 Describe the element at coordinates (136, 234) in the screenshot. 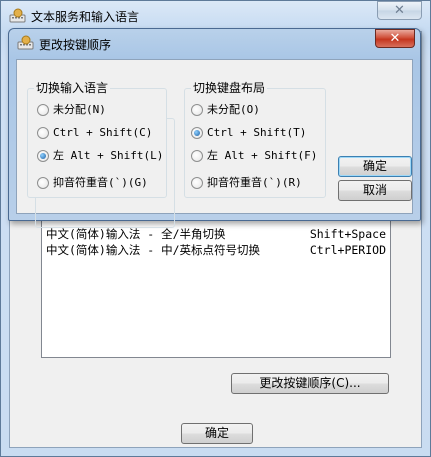

I see `hotkey-action: 中文(简体)输入法 - 全/半角切换` at that location.